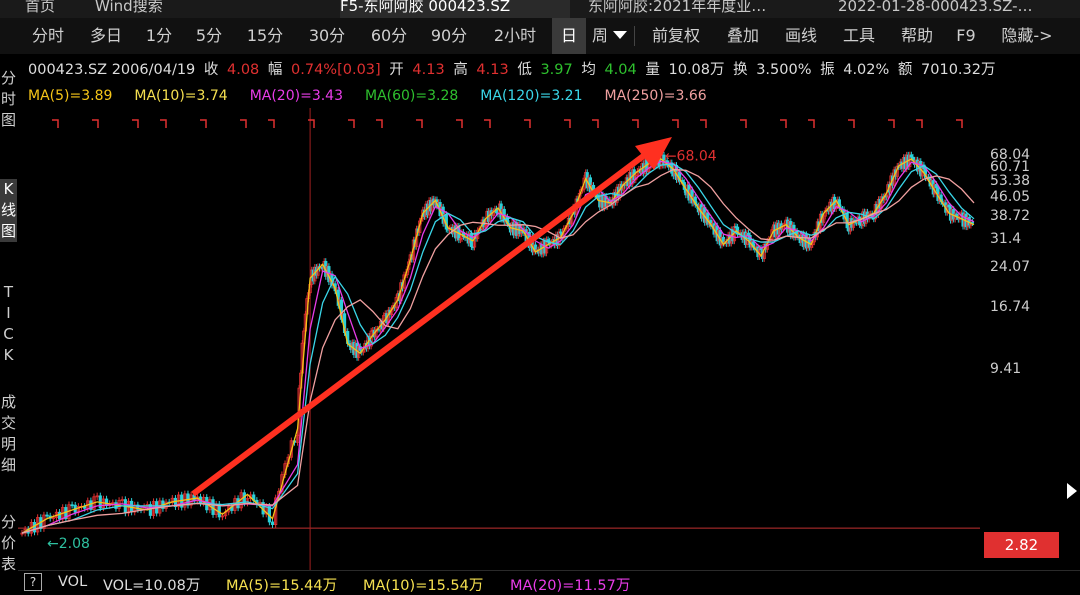 This screenshot has width=1080, height=595. I want to click on help-icon: ?, so click(33, 582).